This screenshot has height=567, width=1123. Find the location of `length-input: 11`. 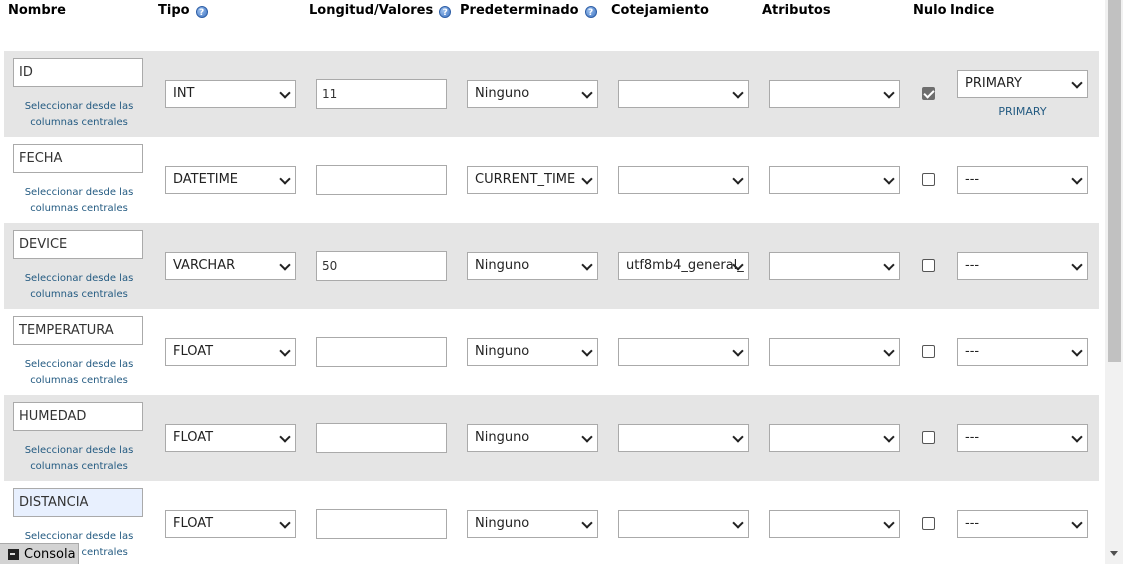

length-input: 11 is located at coordinates (381, 94).